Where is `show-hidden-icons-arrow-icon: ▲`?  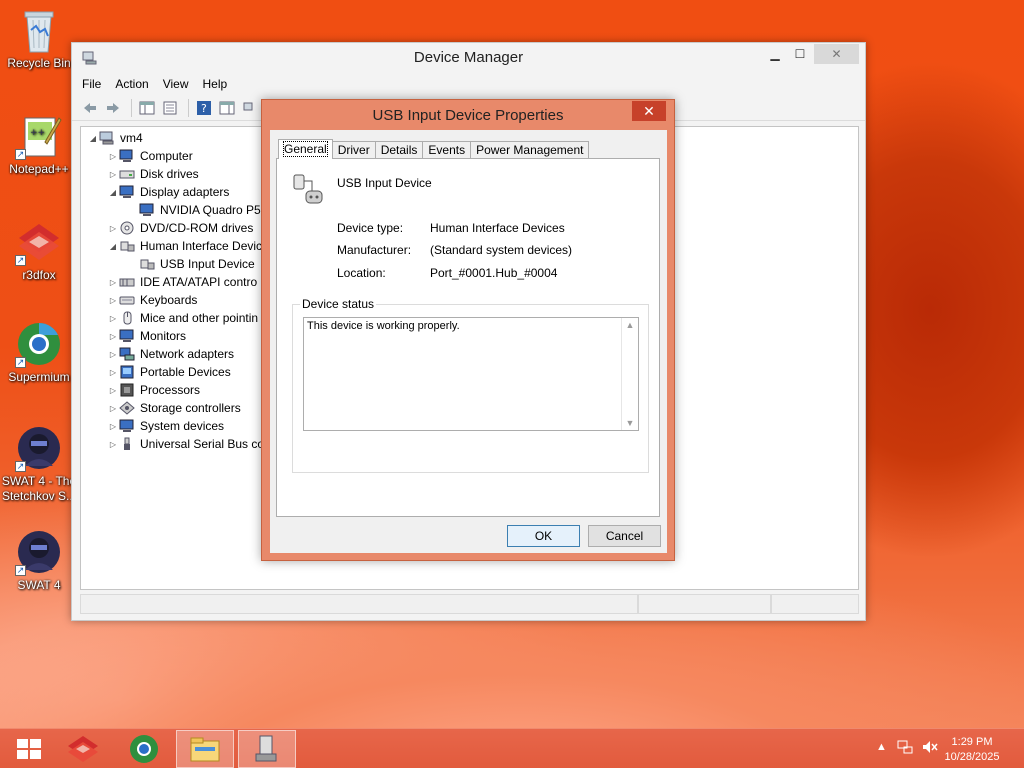 show-hidden-icons-arrow-icon: ▲ is located at coordinates (881, 747).